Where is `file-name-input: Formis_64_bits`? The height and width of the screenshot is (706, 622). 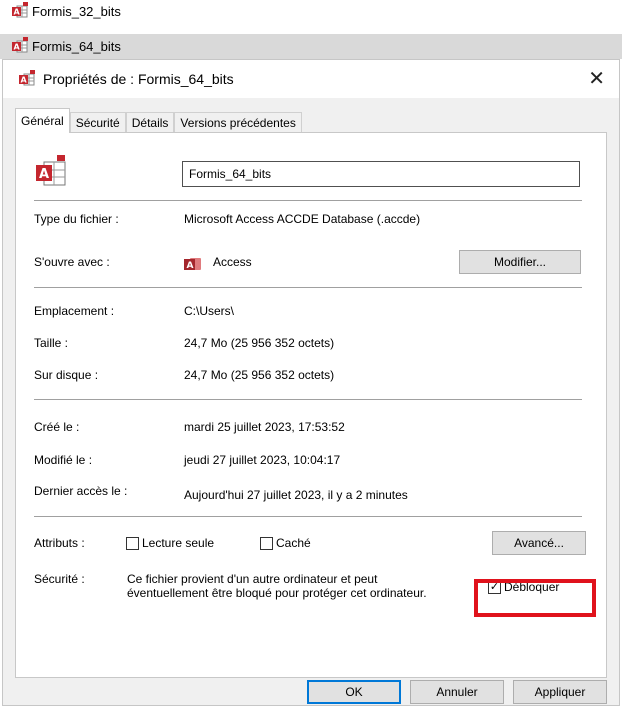
file-name-input: Formis_64_bits is located at coordinates (381, 174).